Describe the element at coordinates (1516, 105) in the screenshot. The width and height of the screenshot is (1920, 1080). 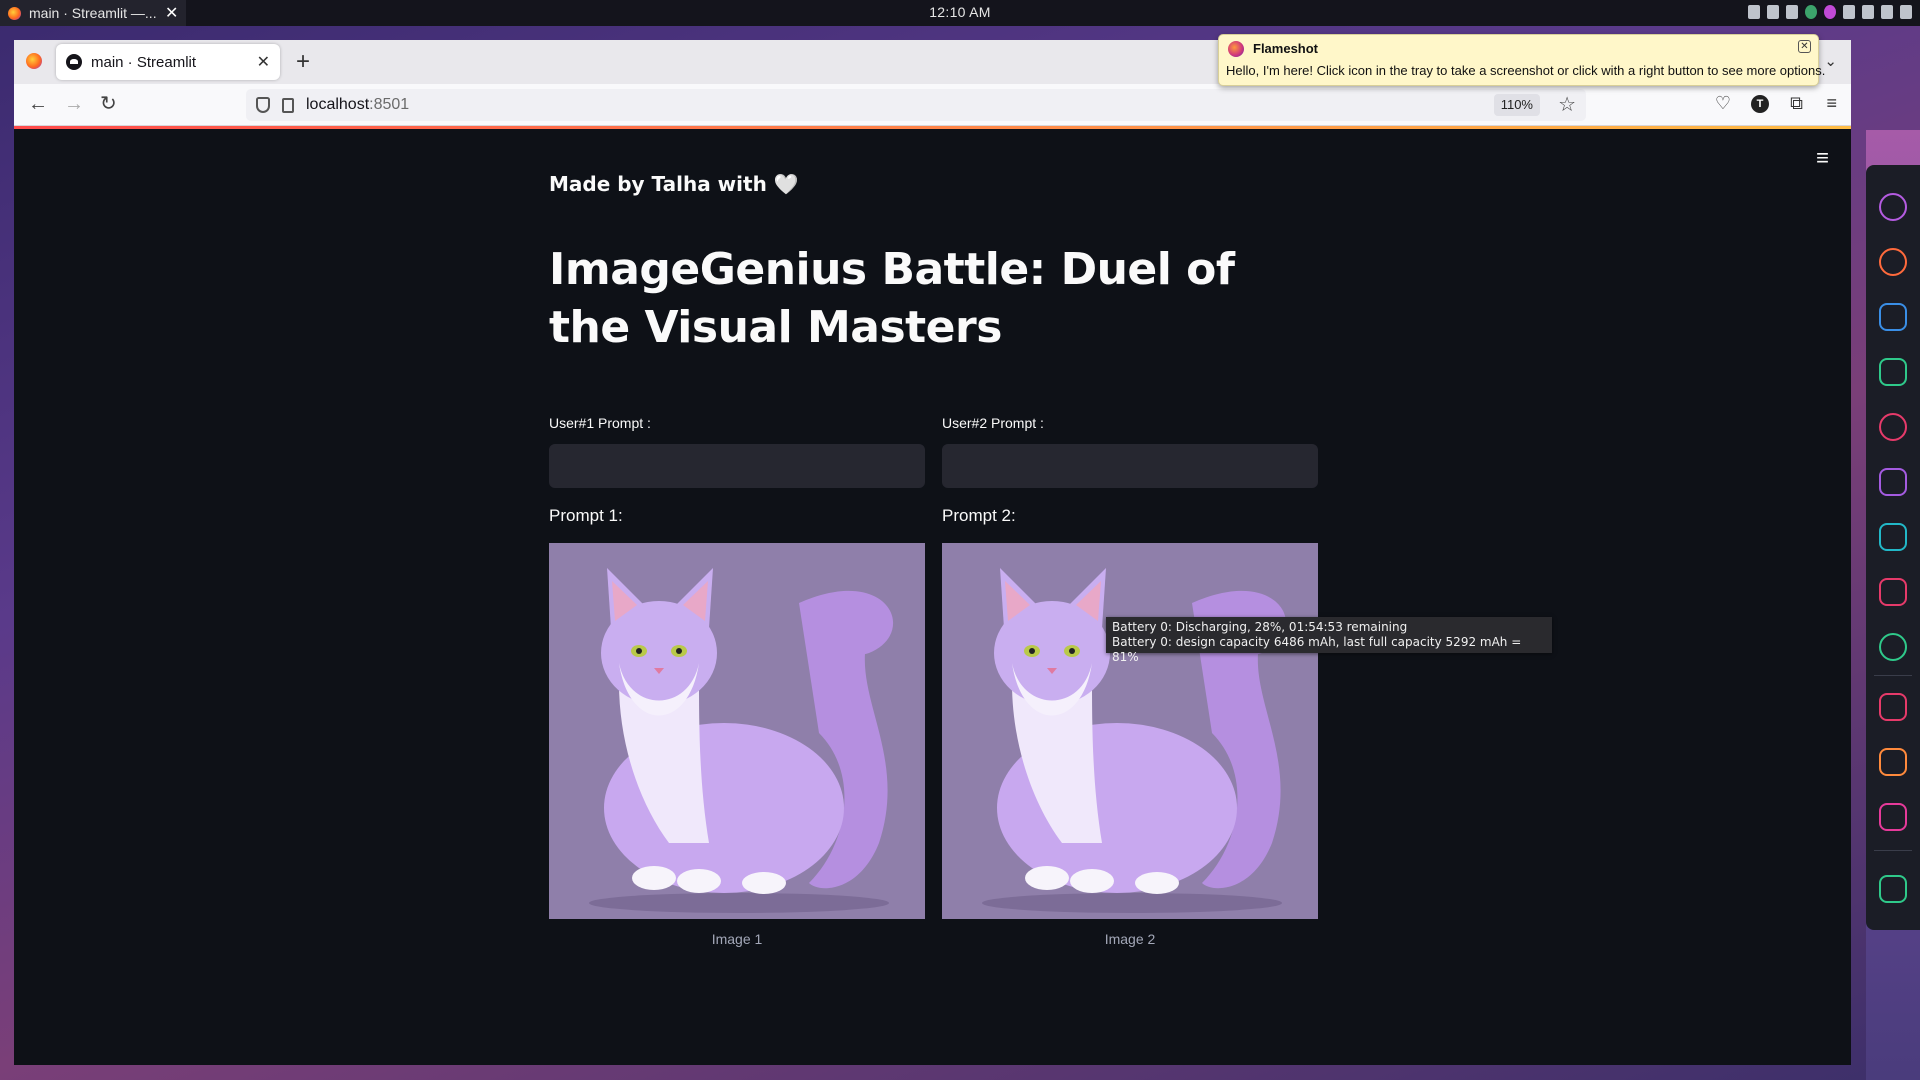
I see `zoom-indicator: 110%` at that location.